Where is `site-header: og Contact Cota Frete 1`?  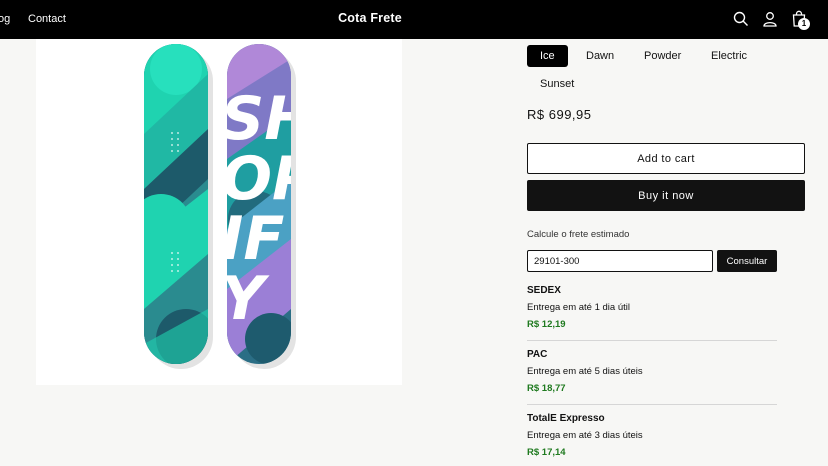
site-header: og Contact Cota Frete 1 is located at coordinates (414, 19).